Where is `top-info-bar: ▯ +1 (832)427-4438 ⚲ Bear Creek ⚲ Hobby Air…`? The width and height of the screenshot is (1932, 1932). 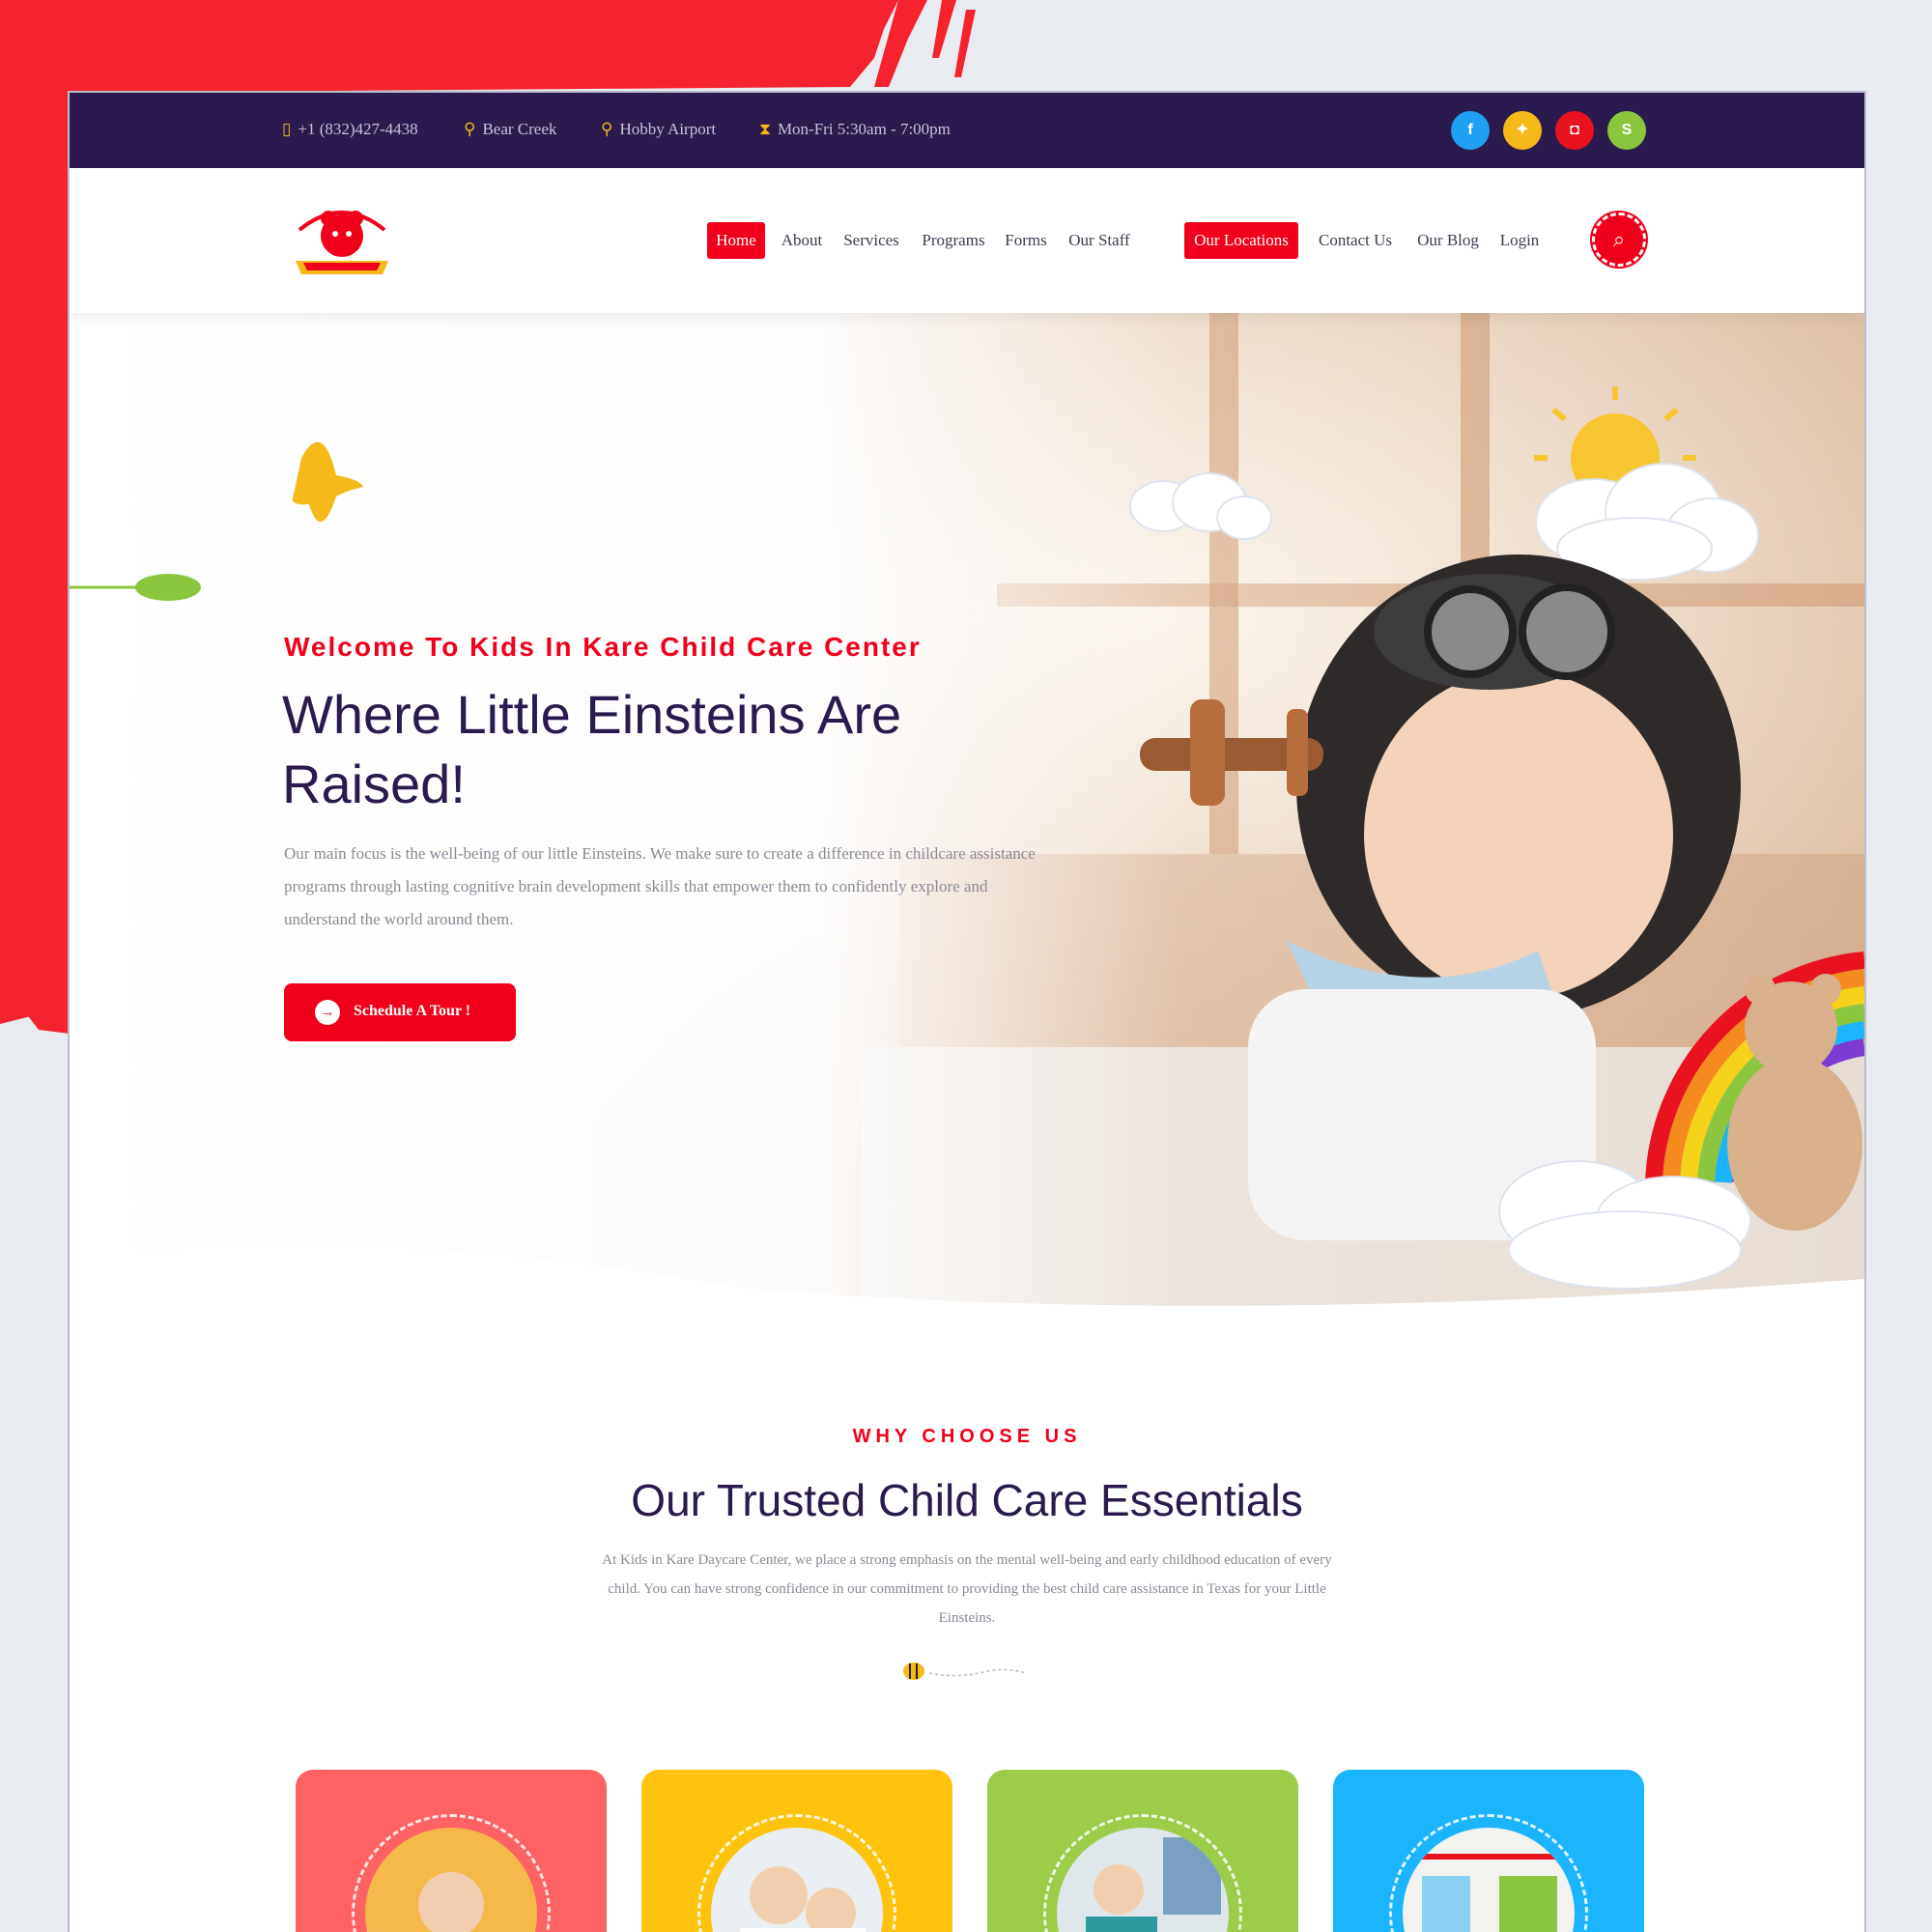
top-info-bar: ▯ +1 (832)427-4438 ⚲ Bear Creek ⚲ Hobby Air… is located at coordinates (967, 130).